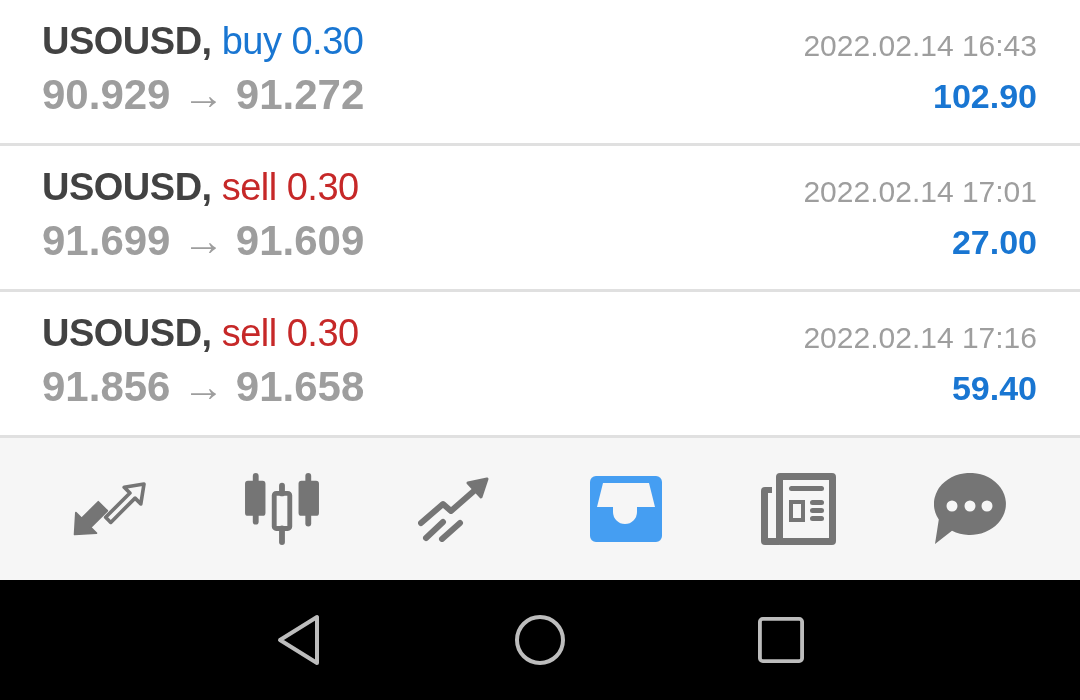 This screenshot has width=1080, height=700. Describe the element at coordinates (994, 242) in the screenshot. I see `profit-value: 27.00` at that location.